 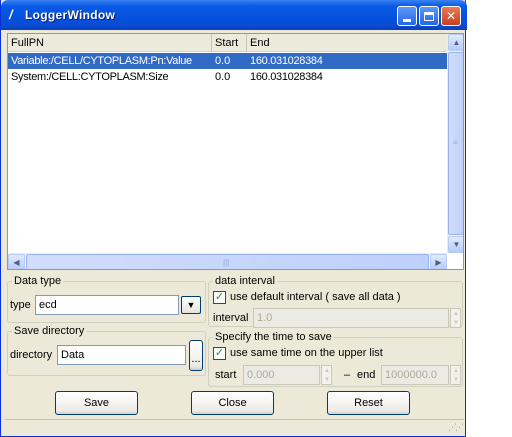 I want to click on scroll-down-button: ▼, so click(x=455, y=244).